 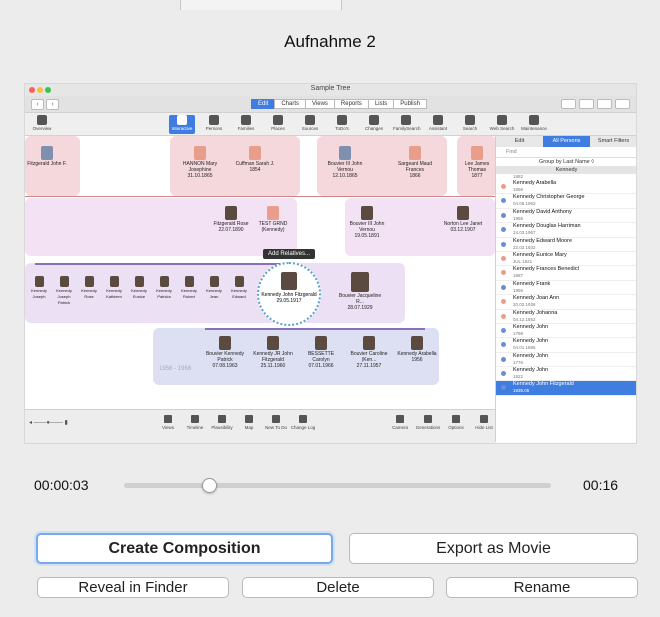 What do you see at coordinates (519, 141) in the screenshot?
I see `tab-edit: Edit` at bounding box center [519, 141].